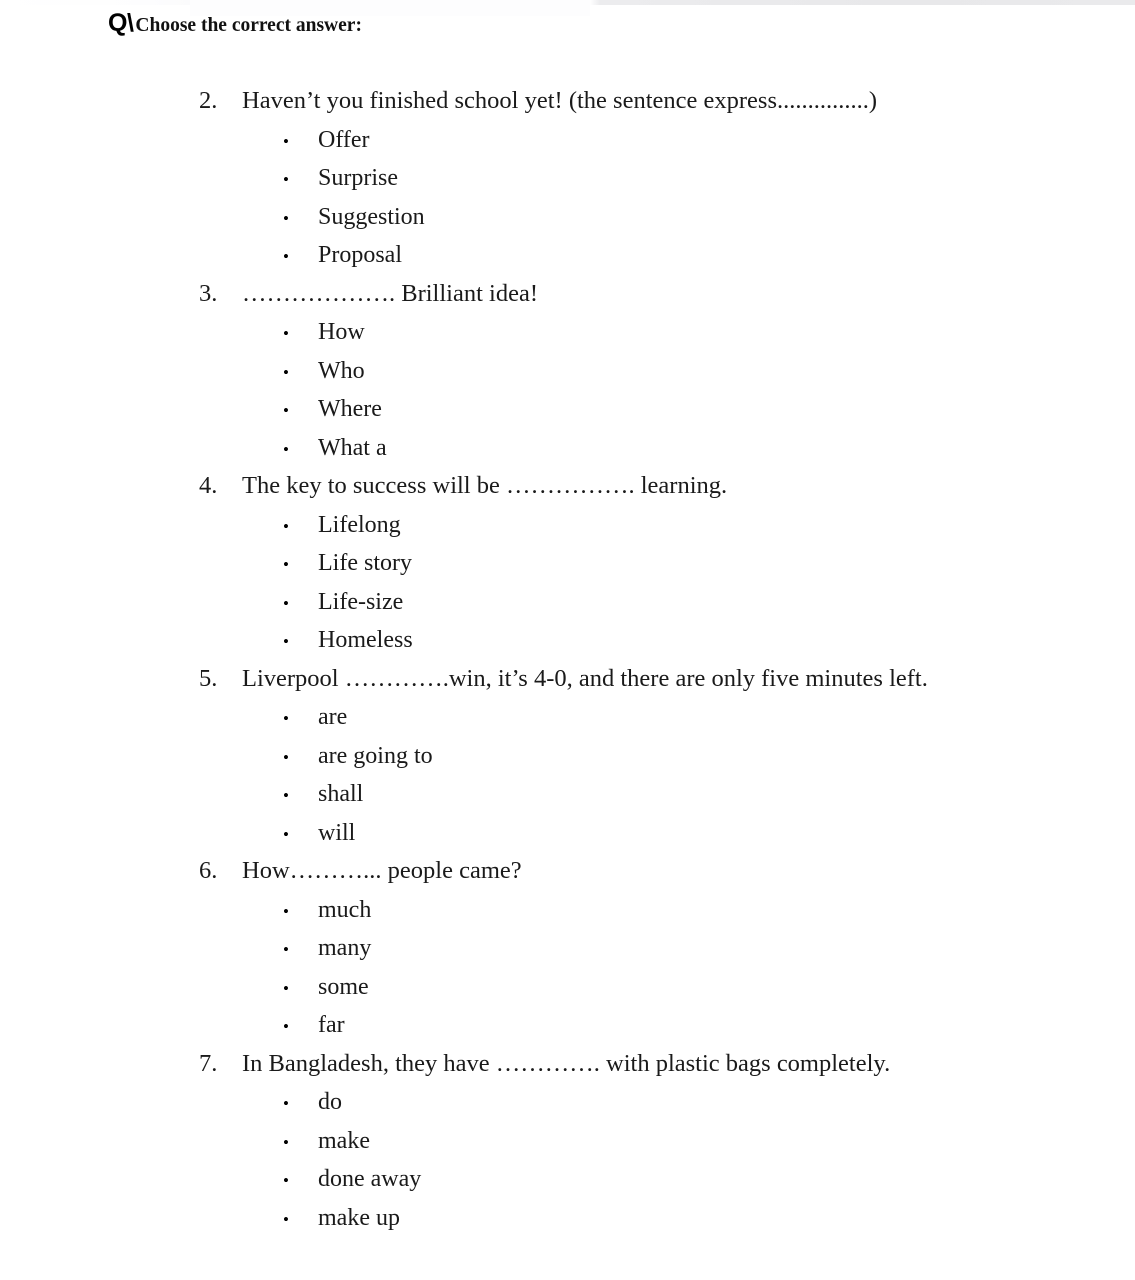 The height and width of the screenshot is (1280, 1135). I want to click on answer-choice-label: will, so click(337, 832).